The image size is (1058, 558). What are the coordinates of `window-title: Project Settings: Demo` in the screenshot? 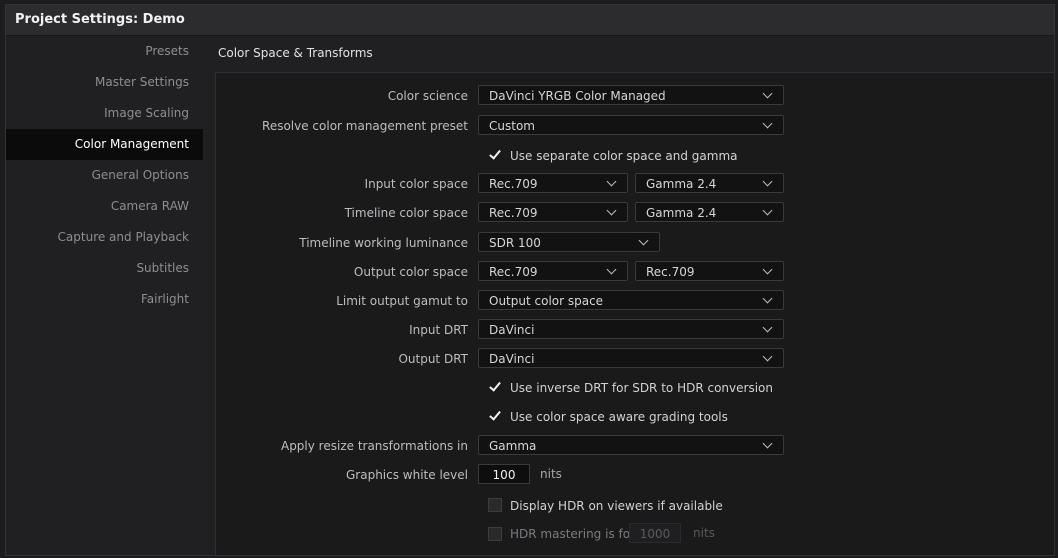 It's located at (530, 20).